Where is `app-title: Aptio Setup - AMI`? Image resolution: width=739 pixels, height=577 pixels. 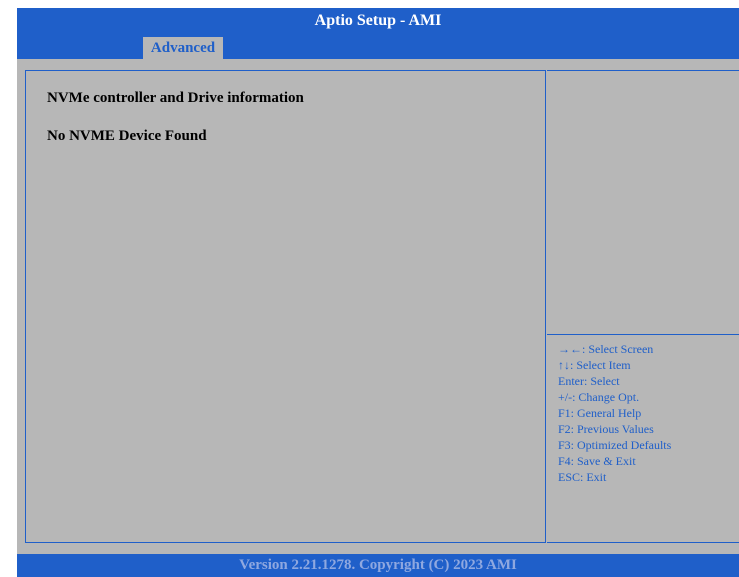
app-title: Aptio Setup - AMI is located at coordinates (378, 20).